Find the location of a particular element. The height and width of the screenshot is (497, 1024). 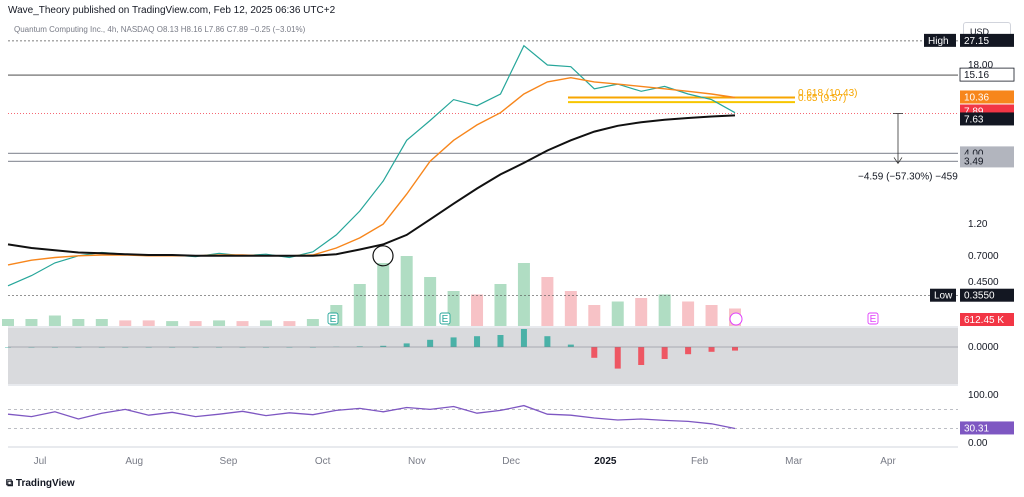

x-axis-label: Mar is located at coordinates (794, 461).